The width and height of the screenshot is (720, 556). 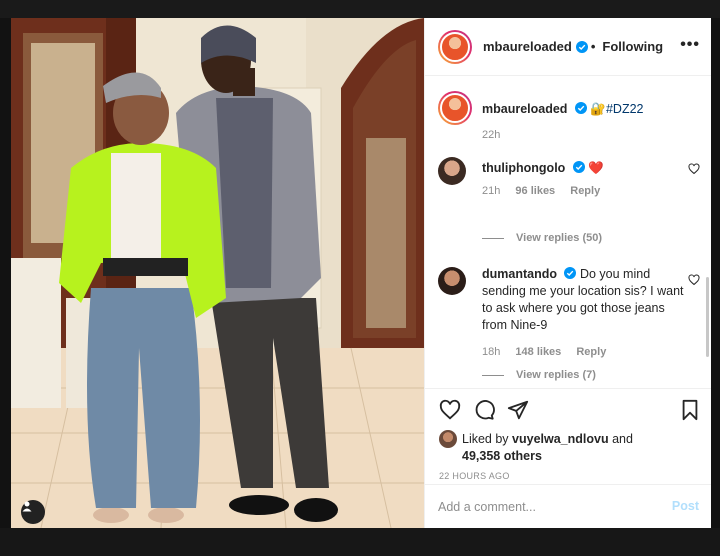 I want to click on person-icon, so click(x=27, y=506).